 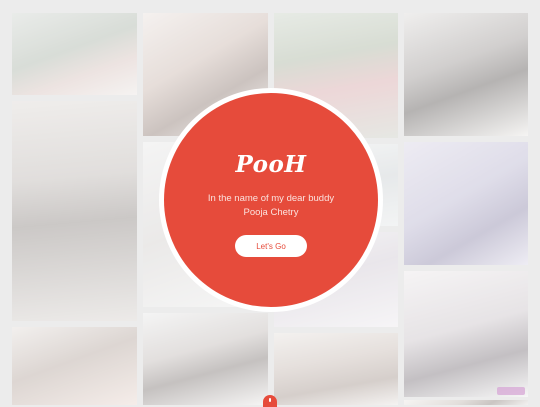 I want to click on lets-go-button: Let's Go, so click(x=271, y=246).